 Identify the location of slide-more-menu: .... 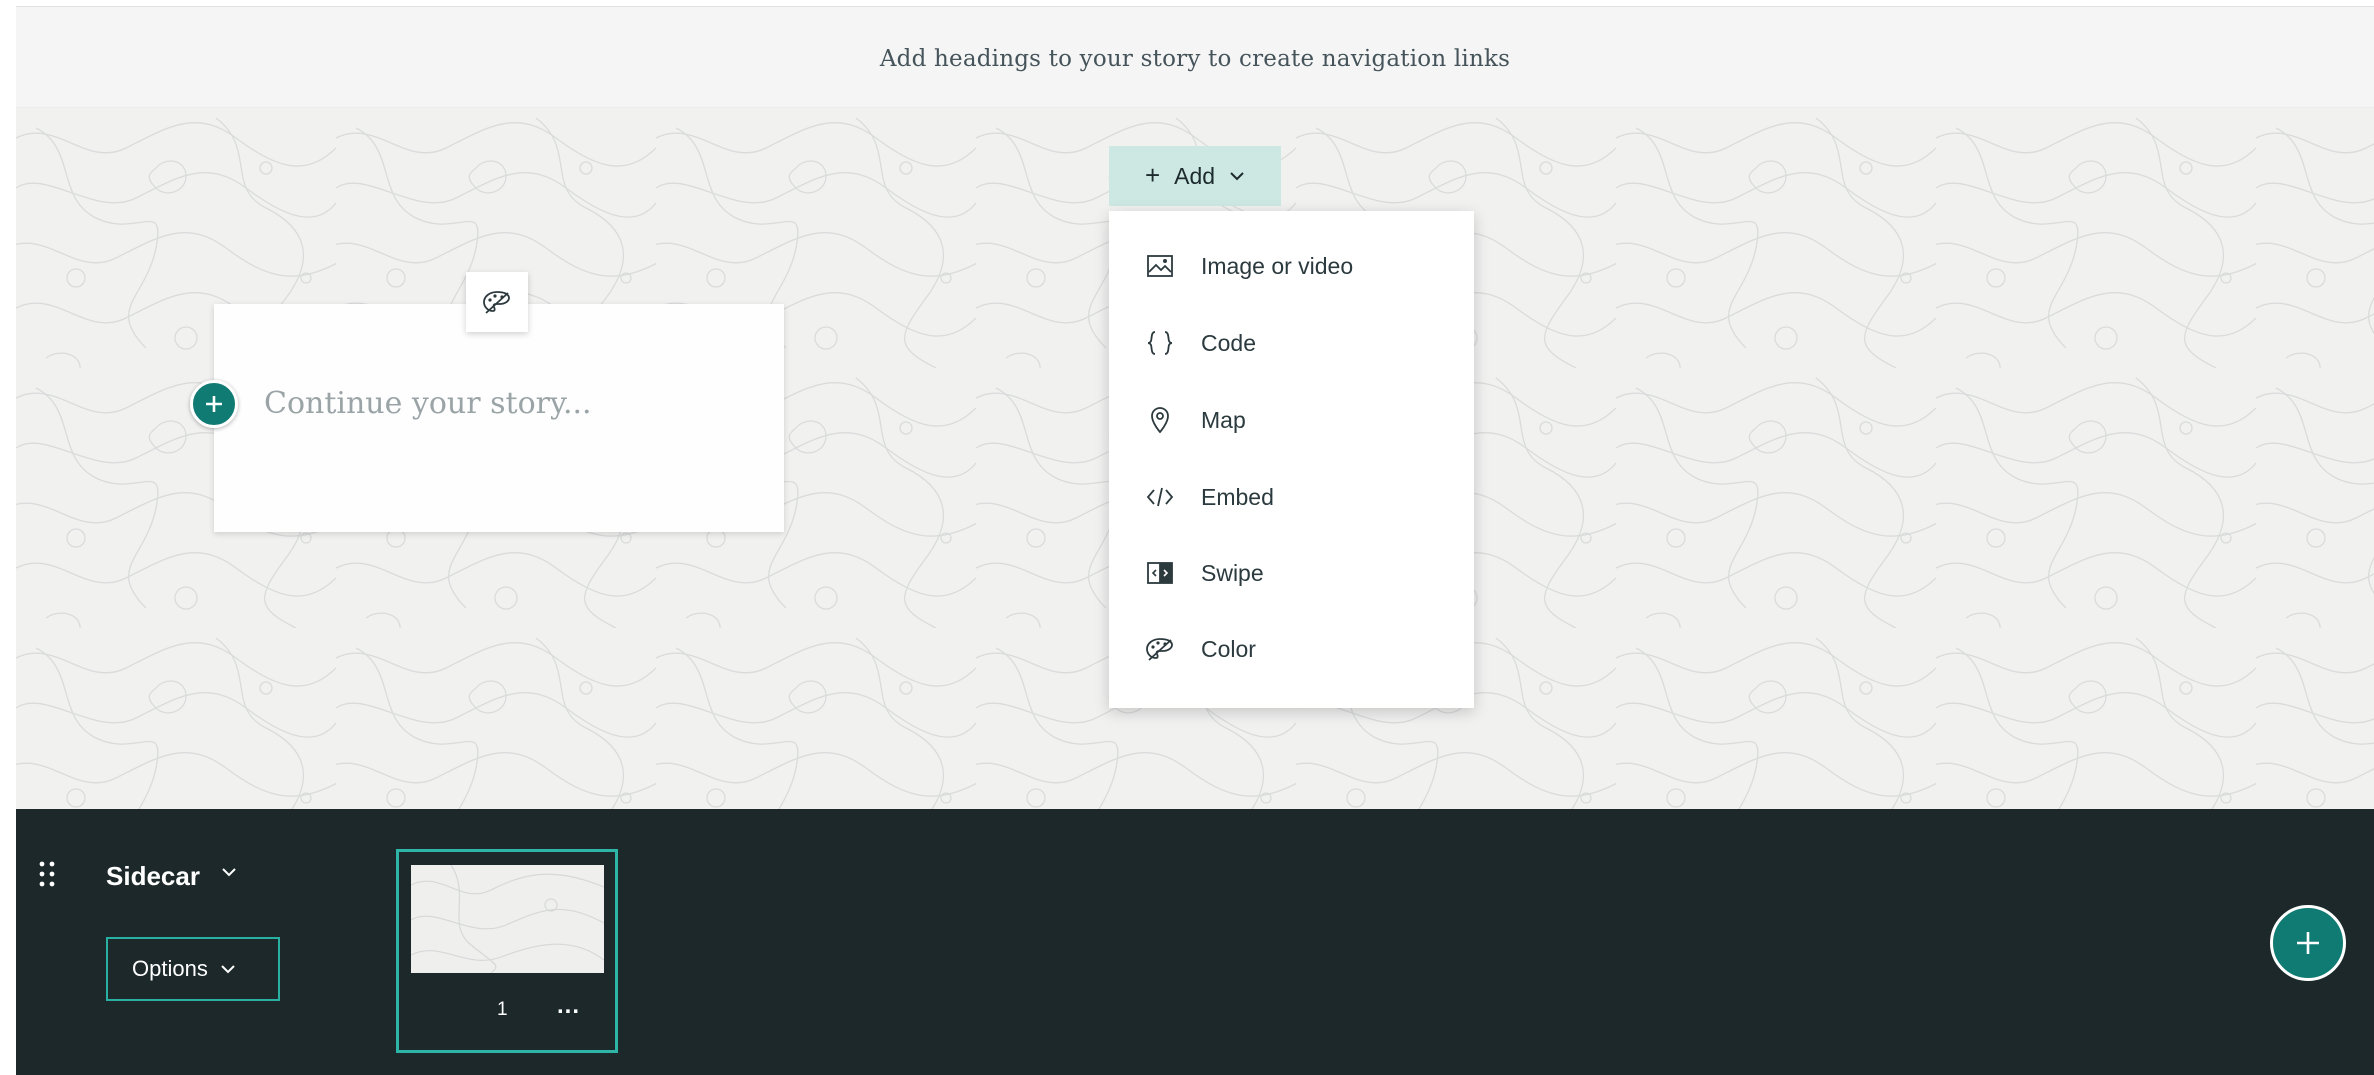
(568, 1006).